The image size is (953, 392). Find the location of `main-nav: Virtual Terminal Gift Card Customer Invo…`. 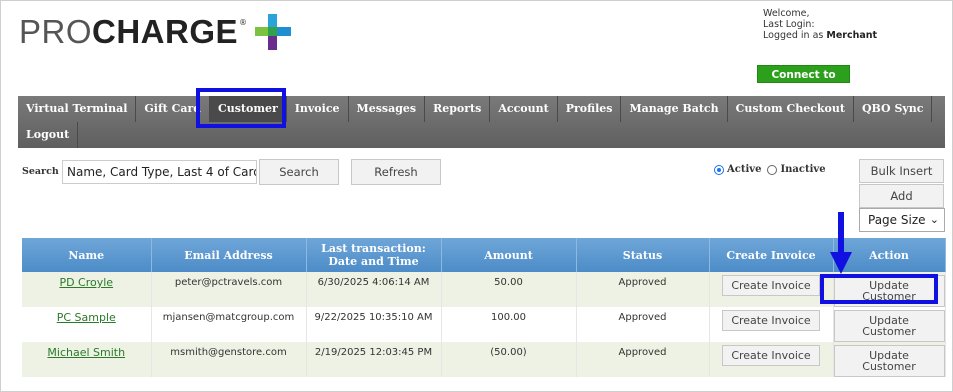

main-nav: Virtual Terminal Gift Card Customer Invo… is located at coordinates (481, 122).